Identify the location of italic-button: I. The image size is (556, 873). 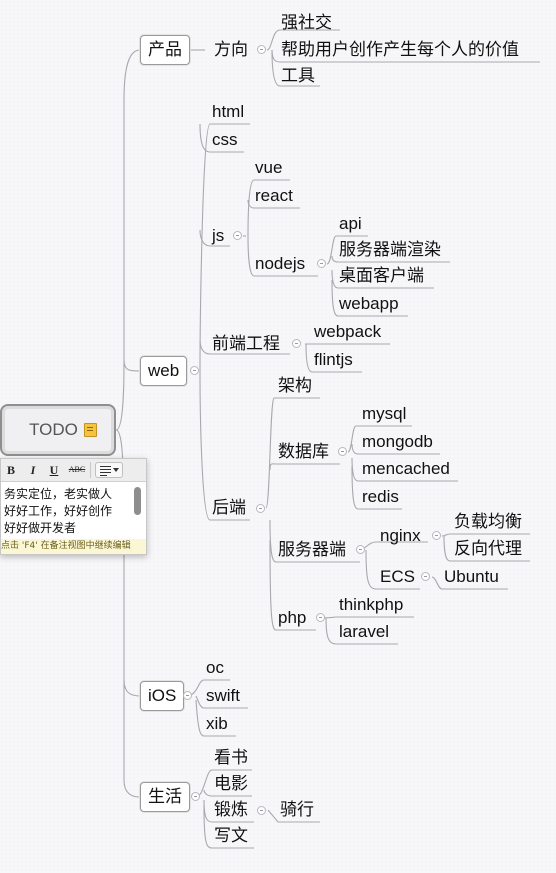
(33, 470).